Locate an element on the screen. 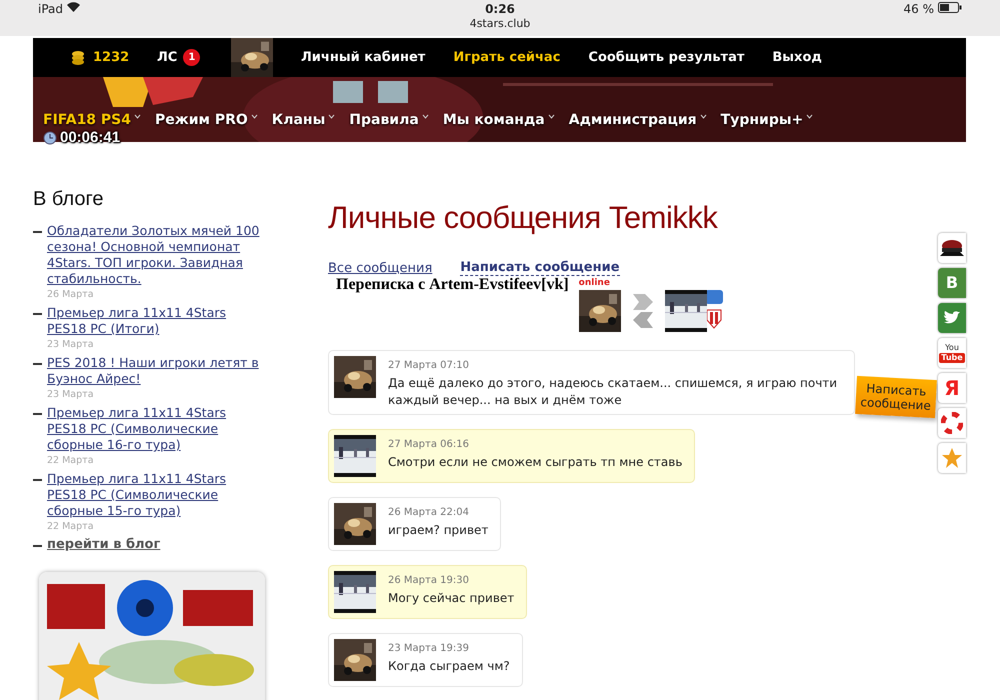  menu-item: Режим PRO is located at coordinates (206, 120).